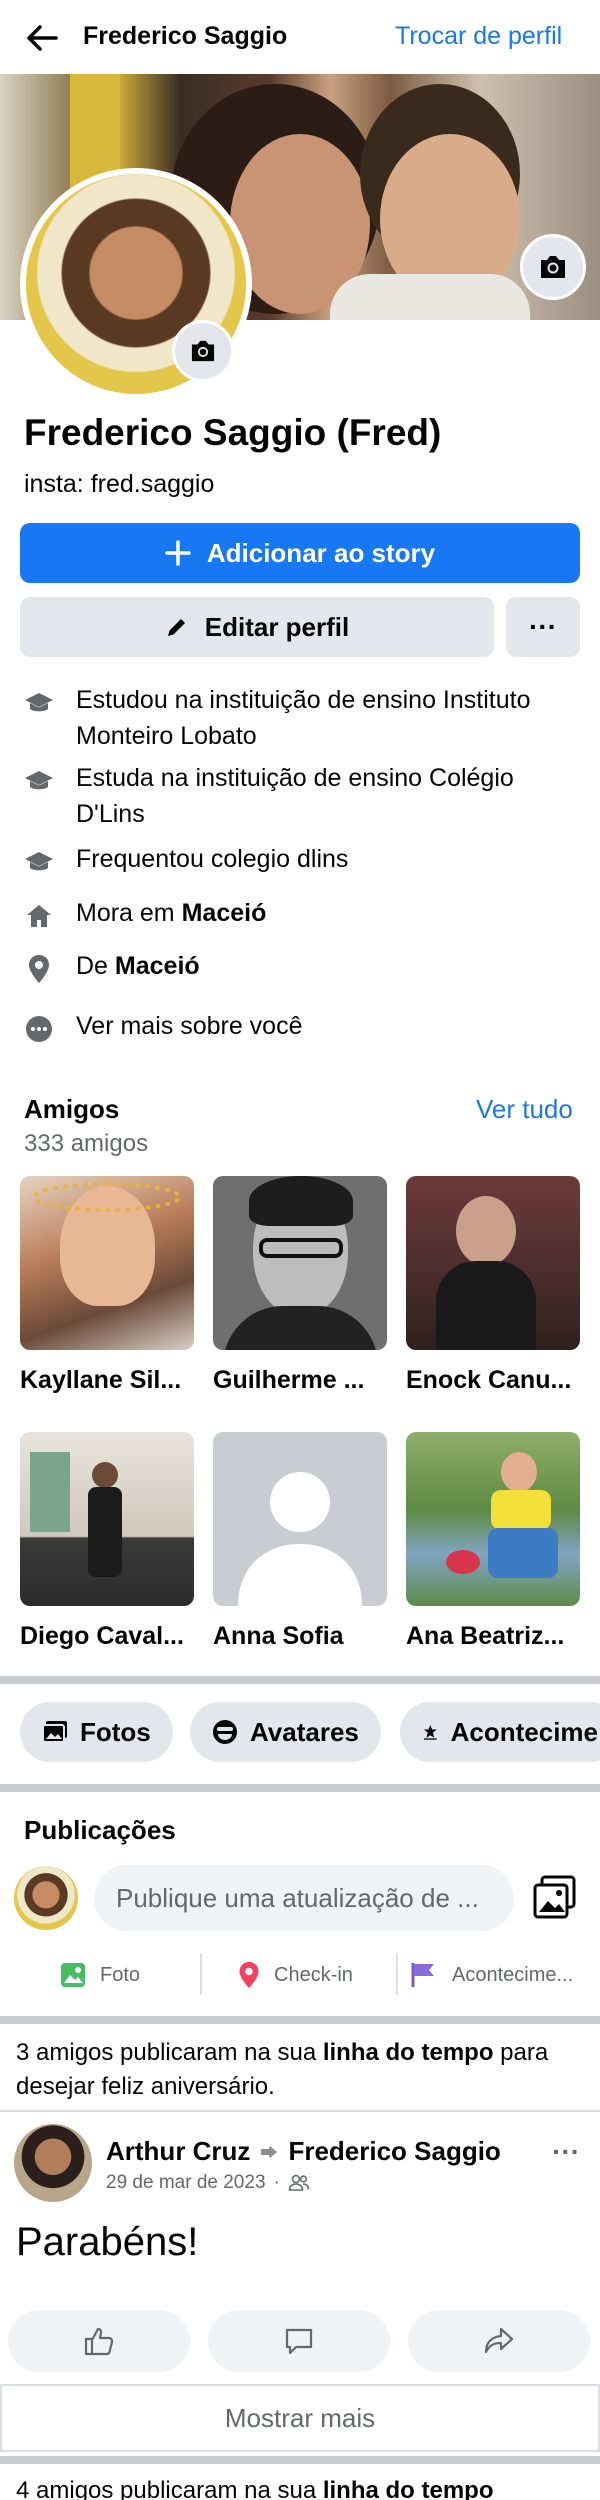 The width and height of the screenshot is (600, 2500). What do you see at coordinates (86, 1143) in the screenshot?
I see `friends-count: 333 amigos` at bounding box center [86, 1143].